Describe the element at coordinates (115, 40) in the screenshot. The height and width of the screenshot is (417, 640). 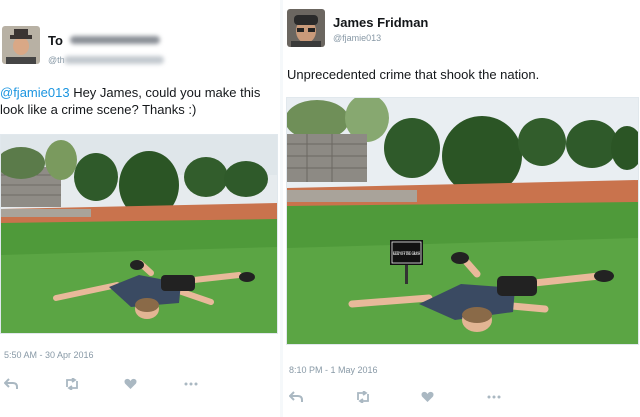
I see `redacted-name` at that location.